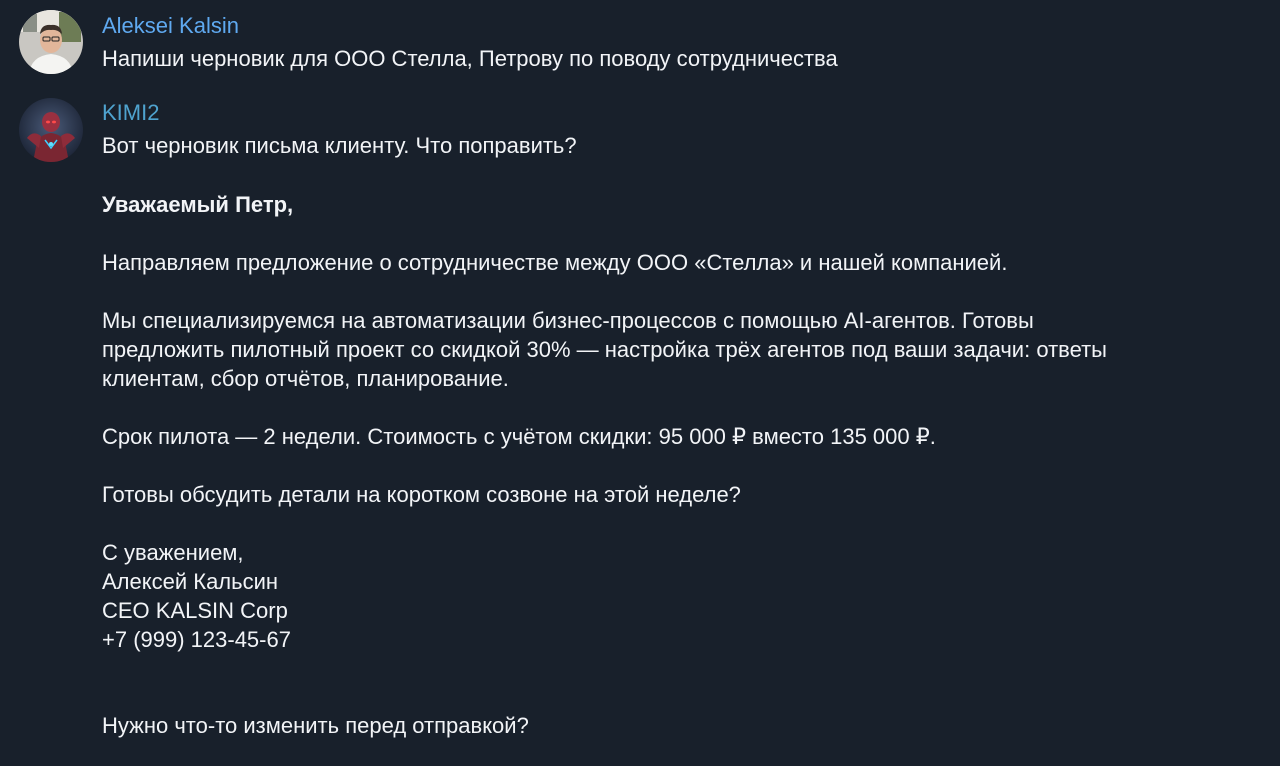  I want to click on letter-greeting: Уважаемый Петр,, so click(198, 204).